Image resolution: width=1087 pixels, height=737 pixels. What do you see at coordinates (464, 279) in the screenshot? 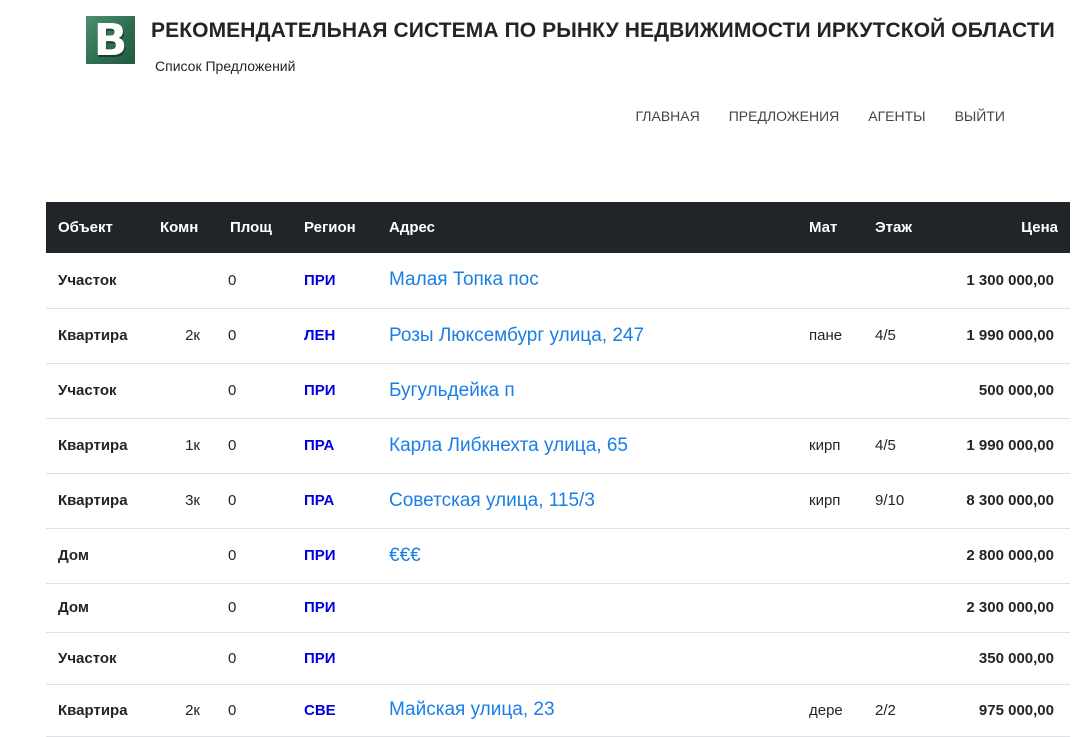
I see `address-link: Малая Топка пос` at bounding box center [464, 279].